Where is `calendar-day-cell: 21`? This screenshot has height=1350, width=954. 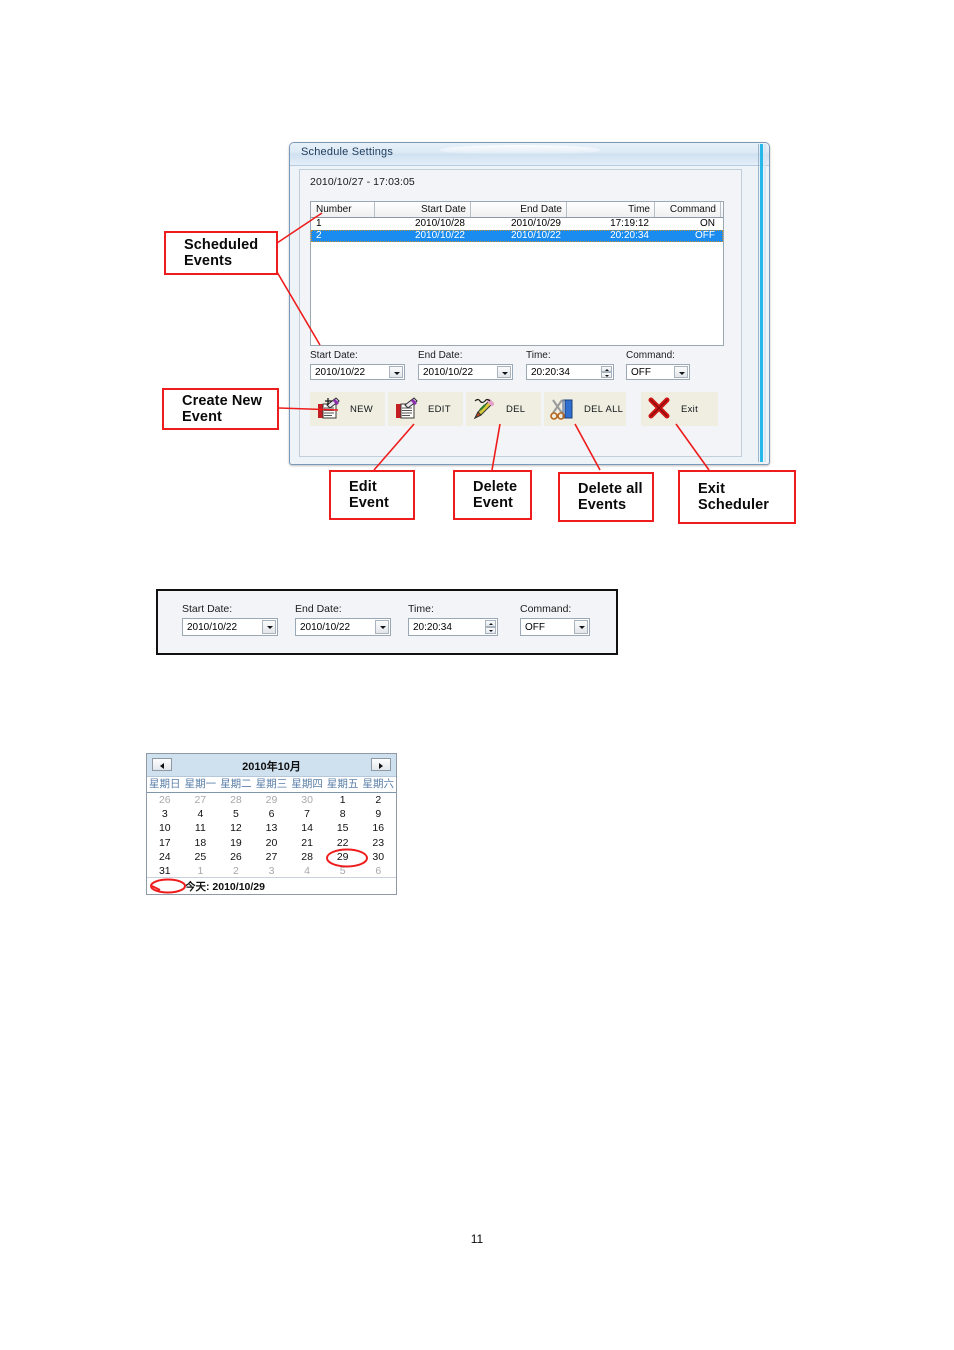
calendar-day-cell: 21 is located at coordinates (307, 843).